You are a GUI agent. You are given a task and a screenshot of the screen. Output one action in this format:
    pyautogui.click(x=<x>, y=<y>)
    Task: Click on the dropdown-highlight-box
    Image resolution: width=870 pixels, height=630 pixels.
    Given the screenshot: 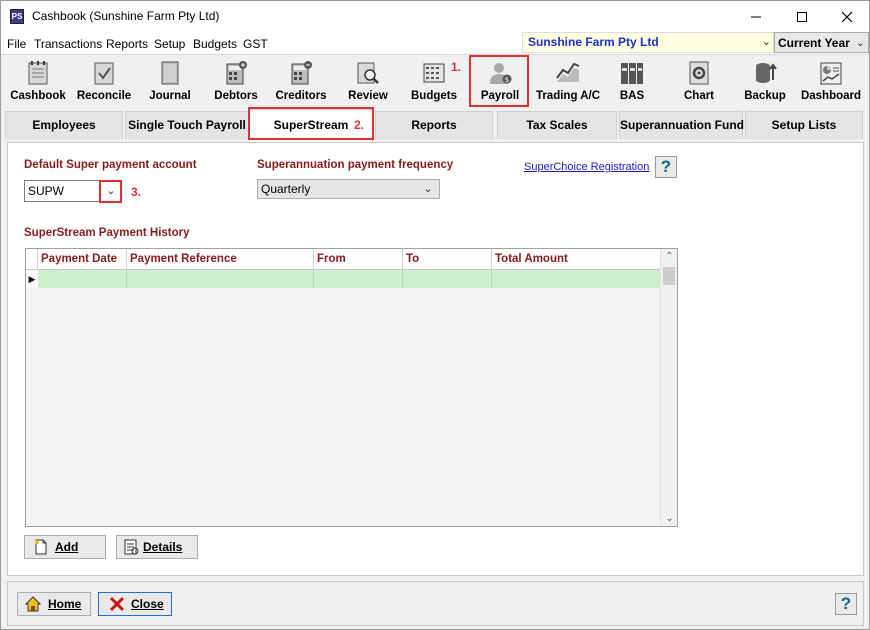 What is the action you would take?
    pyautogui.click(x=110, y=191)
    